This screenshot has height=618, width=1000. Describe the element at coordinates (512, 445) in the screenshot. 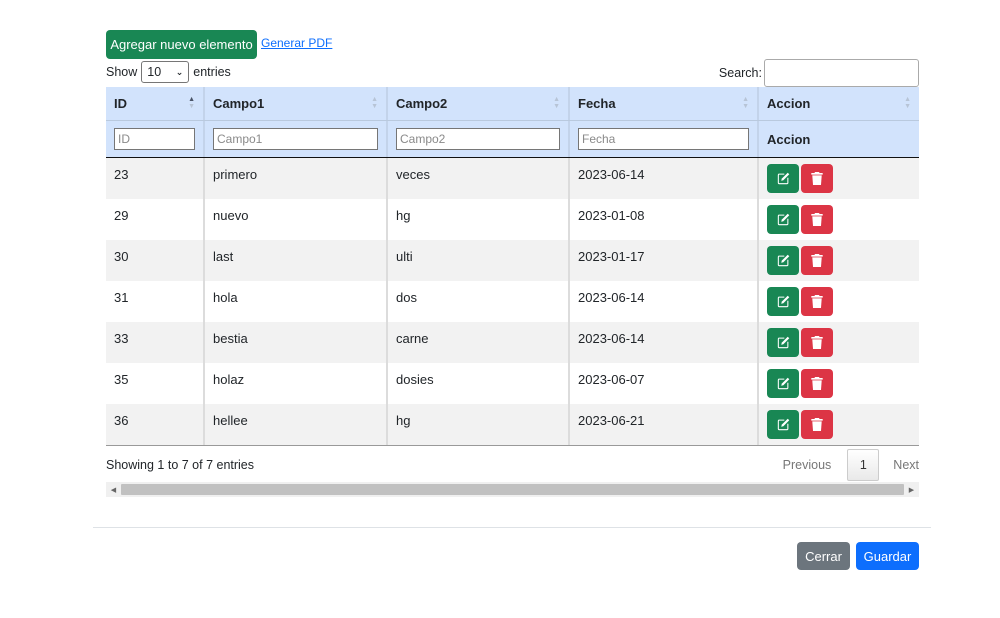

I see `table-bottom-border` at that location.